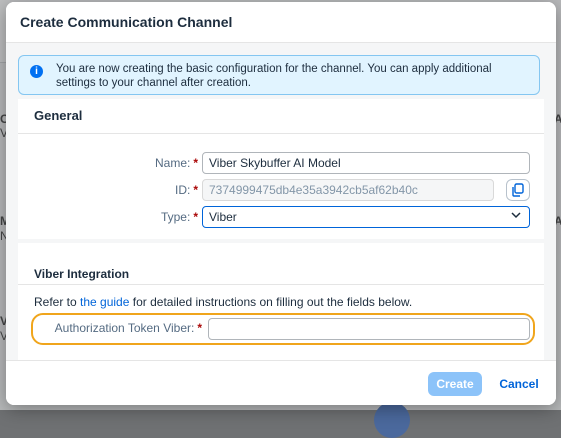 The height and width of the screenshot is (438, 561). Describe the element at coordinates (369, 329) in the screenshot. I see `authorization-token-input` at that location.